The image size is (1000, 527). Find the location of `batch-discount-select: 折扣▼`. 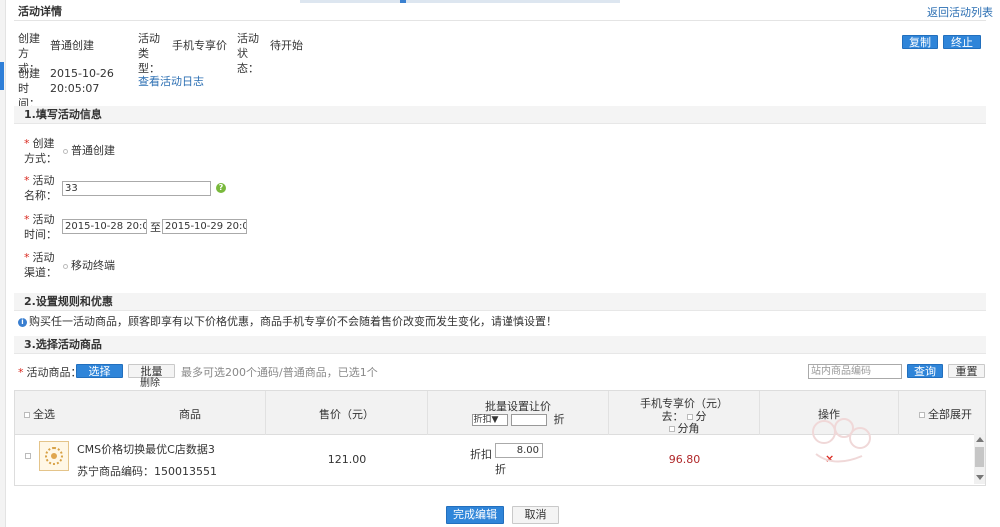

batch-discount-select: 折扣▼ is located at coordinates (489, 420).